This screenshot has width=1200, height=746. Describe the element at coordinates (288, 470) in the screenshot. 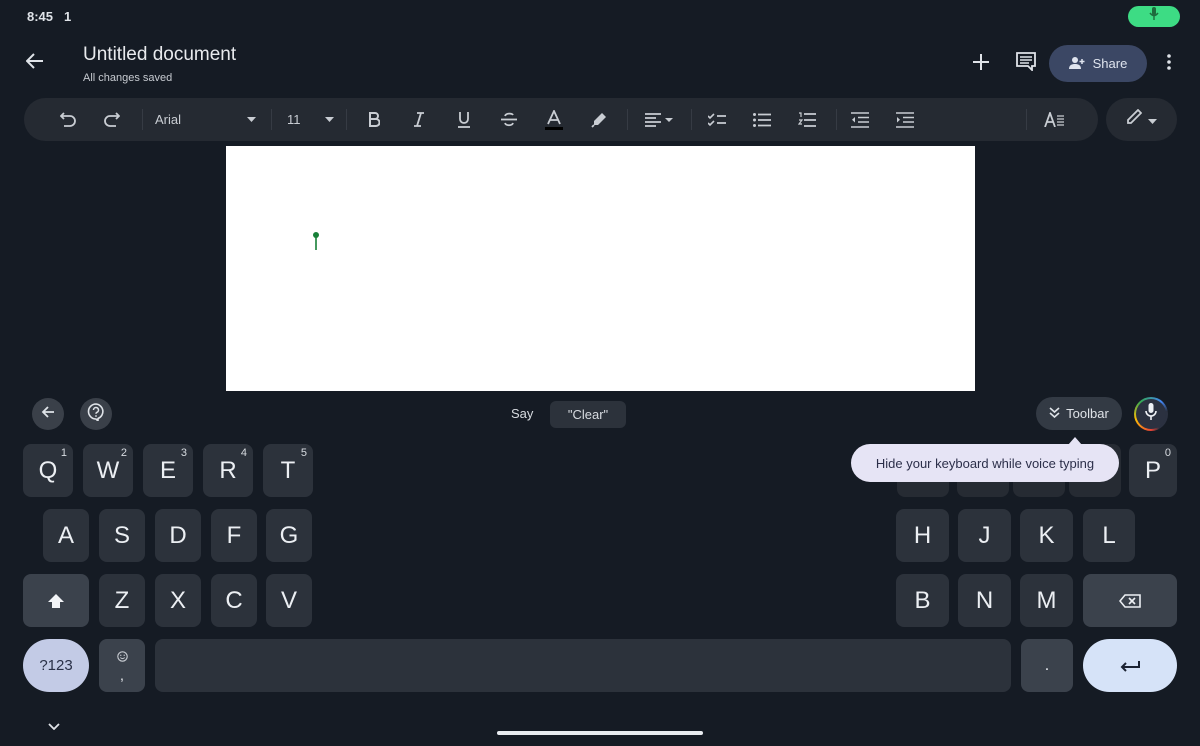

I see `key-t: T5` at that location.